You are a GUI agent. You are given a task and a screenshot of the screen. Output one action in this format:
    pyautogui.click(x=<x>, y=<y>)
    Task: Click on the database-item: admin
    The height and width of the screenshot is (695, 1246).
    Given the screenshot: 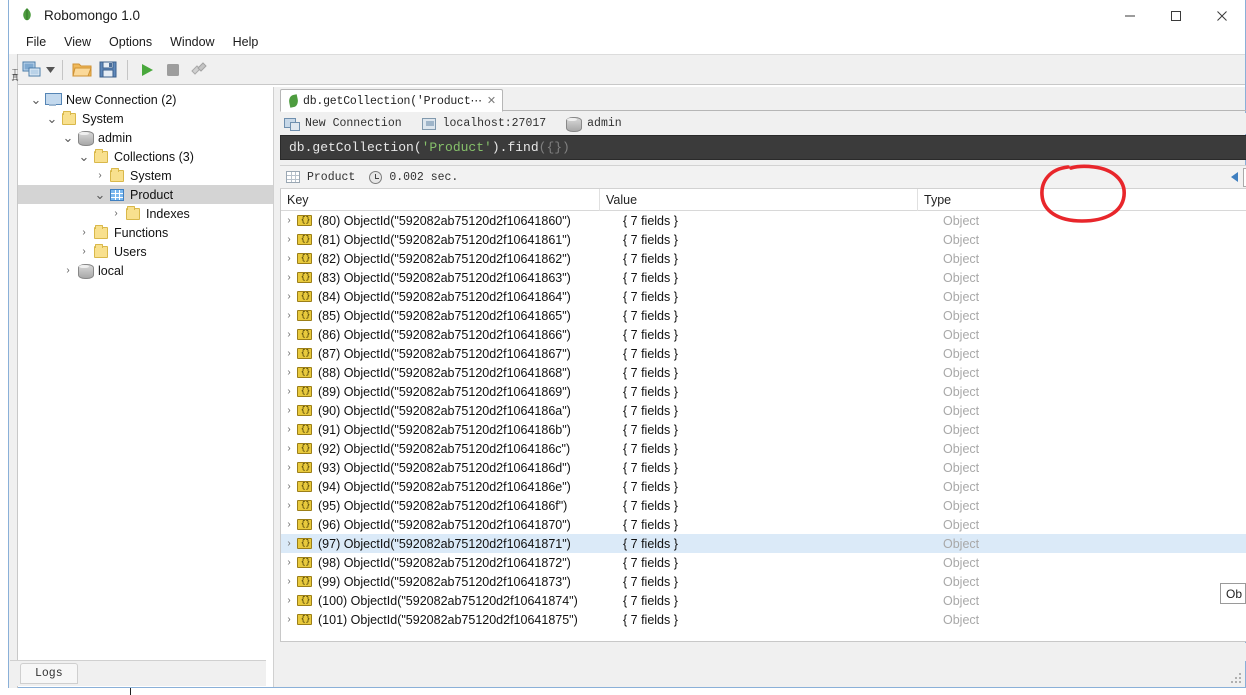 What is the action you would take?
    pyautogui.click(x=594, y=124)
    